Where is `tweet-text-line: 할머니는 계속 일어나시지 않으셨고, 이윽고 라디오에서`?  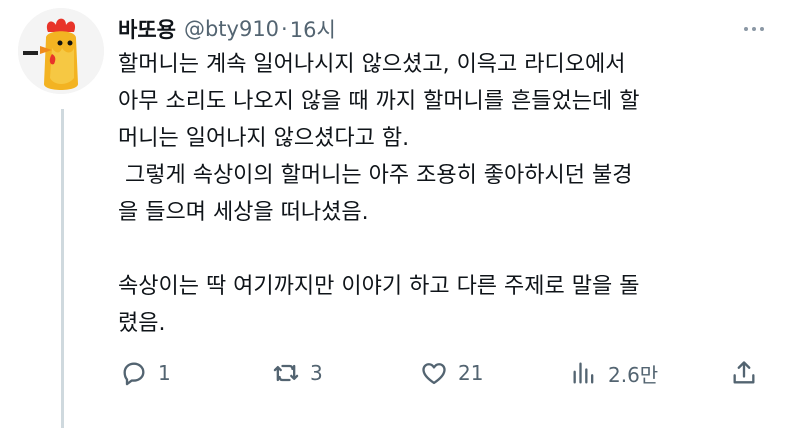 tweet-text-line: 할머니는 계속 일어나시지 않으셨고, 이윽고 라디오에서 is located at coordinates (372, 64).